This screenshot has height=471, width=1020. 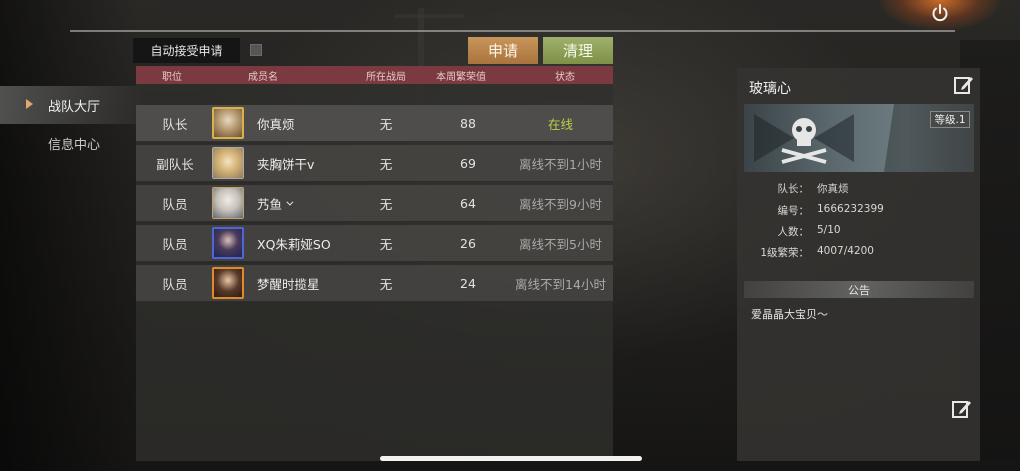 What do you see at coordinates (374, 203) in the screenshot?
I see `table-row: 队员 艿鱼 无 64 离线不到9小时` at bounding box center [374, 203].